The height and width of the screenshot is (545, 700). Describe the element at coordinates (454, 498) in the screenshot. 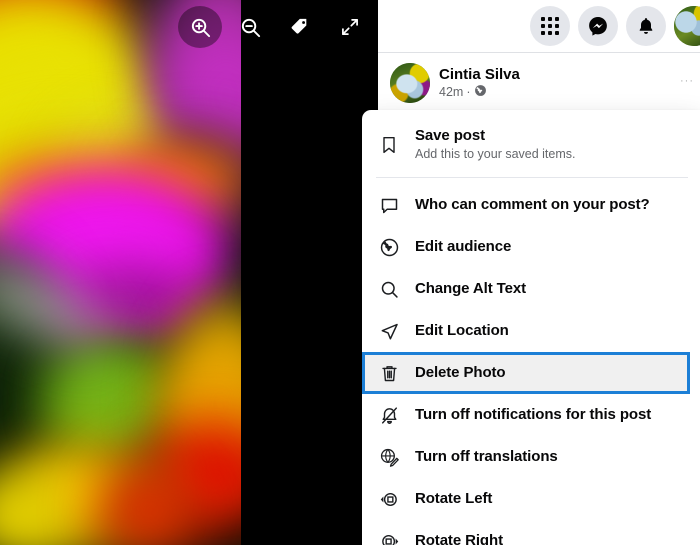

I see `menu-item-label: Rotate Left` at that location.